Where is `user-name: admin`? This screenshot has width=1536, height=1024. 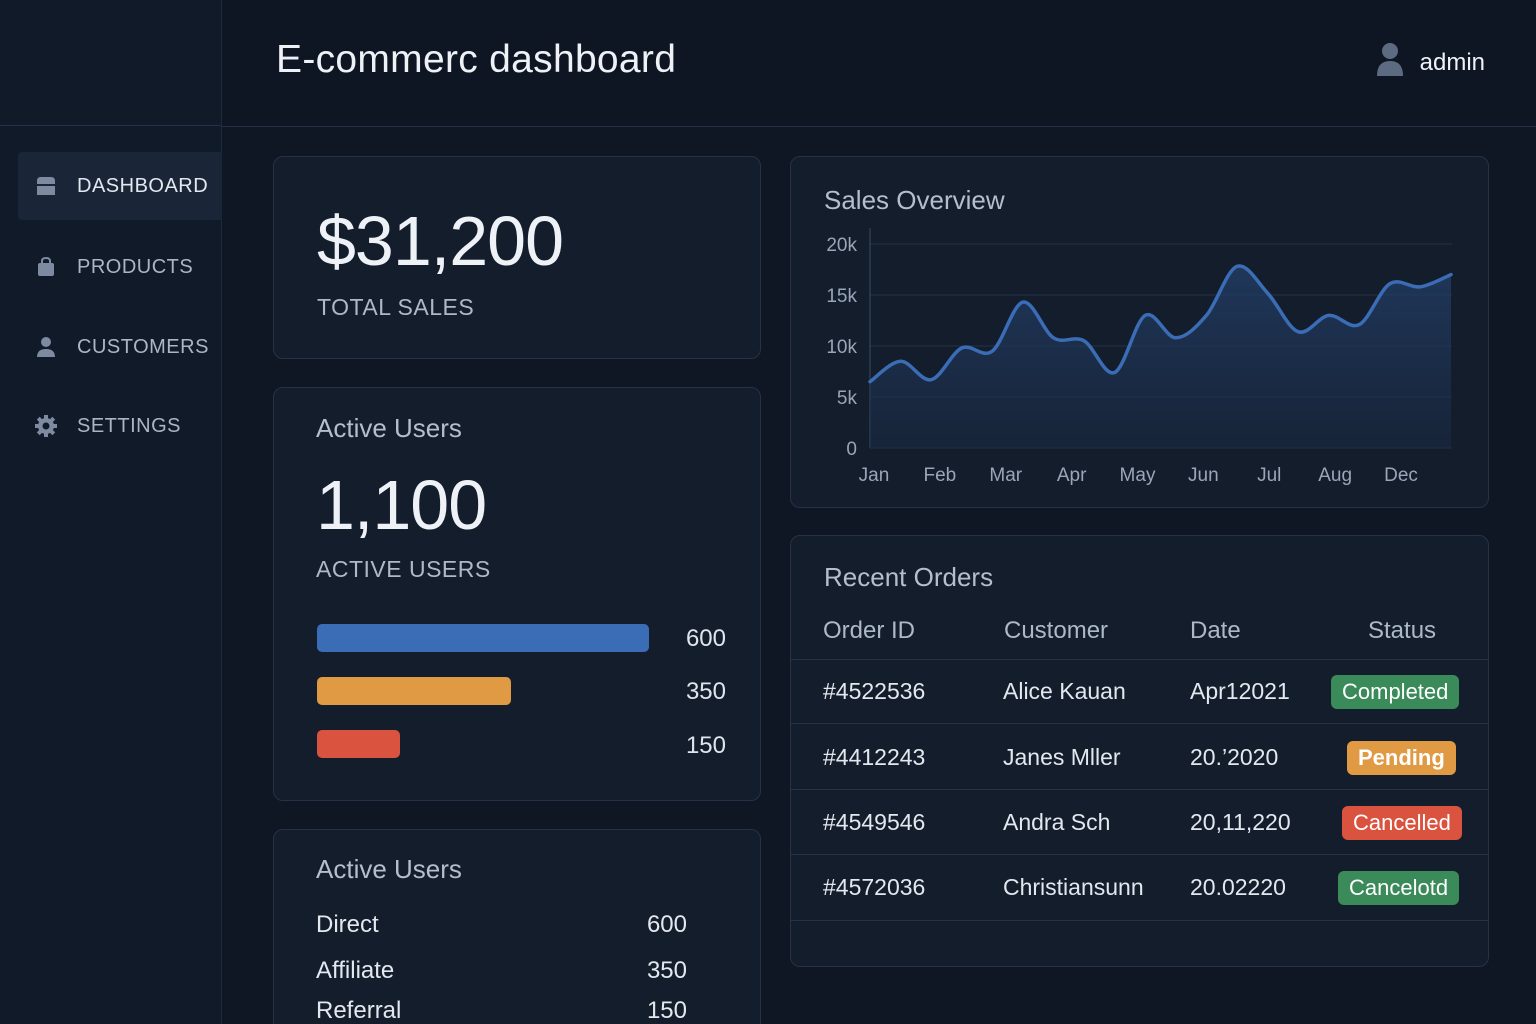 user-name: admin is located at coordinates (1452, 62).